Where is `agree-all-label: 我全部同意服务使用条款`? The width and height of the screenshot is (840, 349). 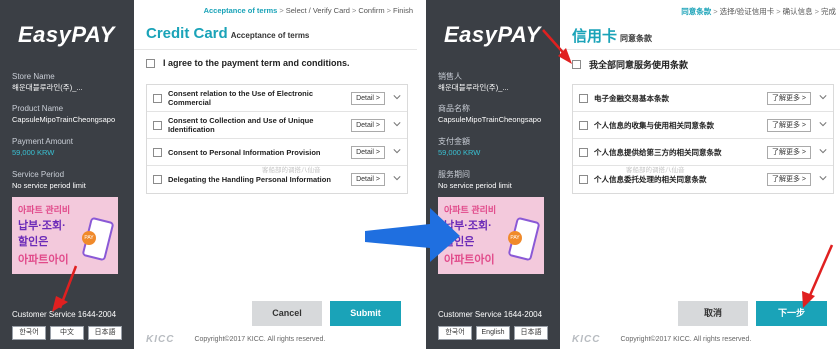 agree-all-label: 我全部同意服务使用条款 is located at coordinates (639, 65).